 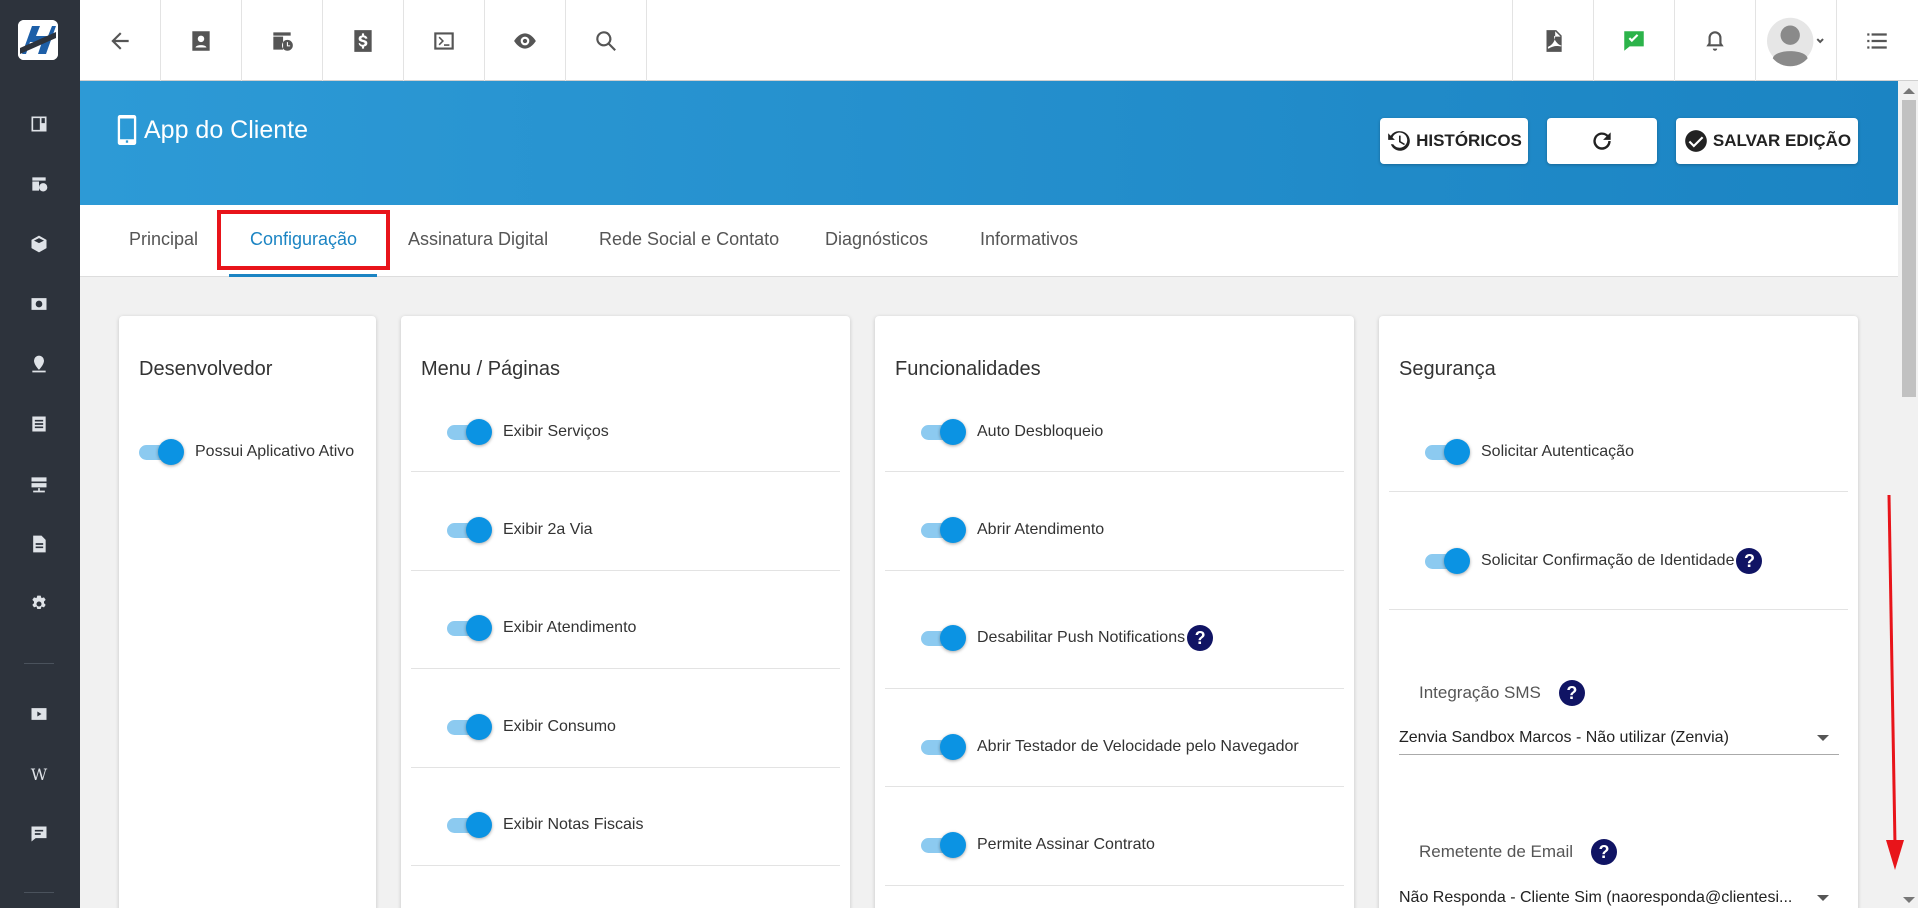 I want to click on tab-informativos: Informativos, so click(x=1029, y=239).